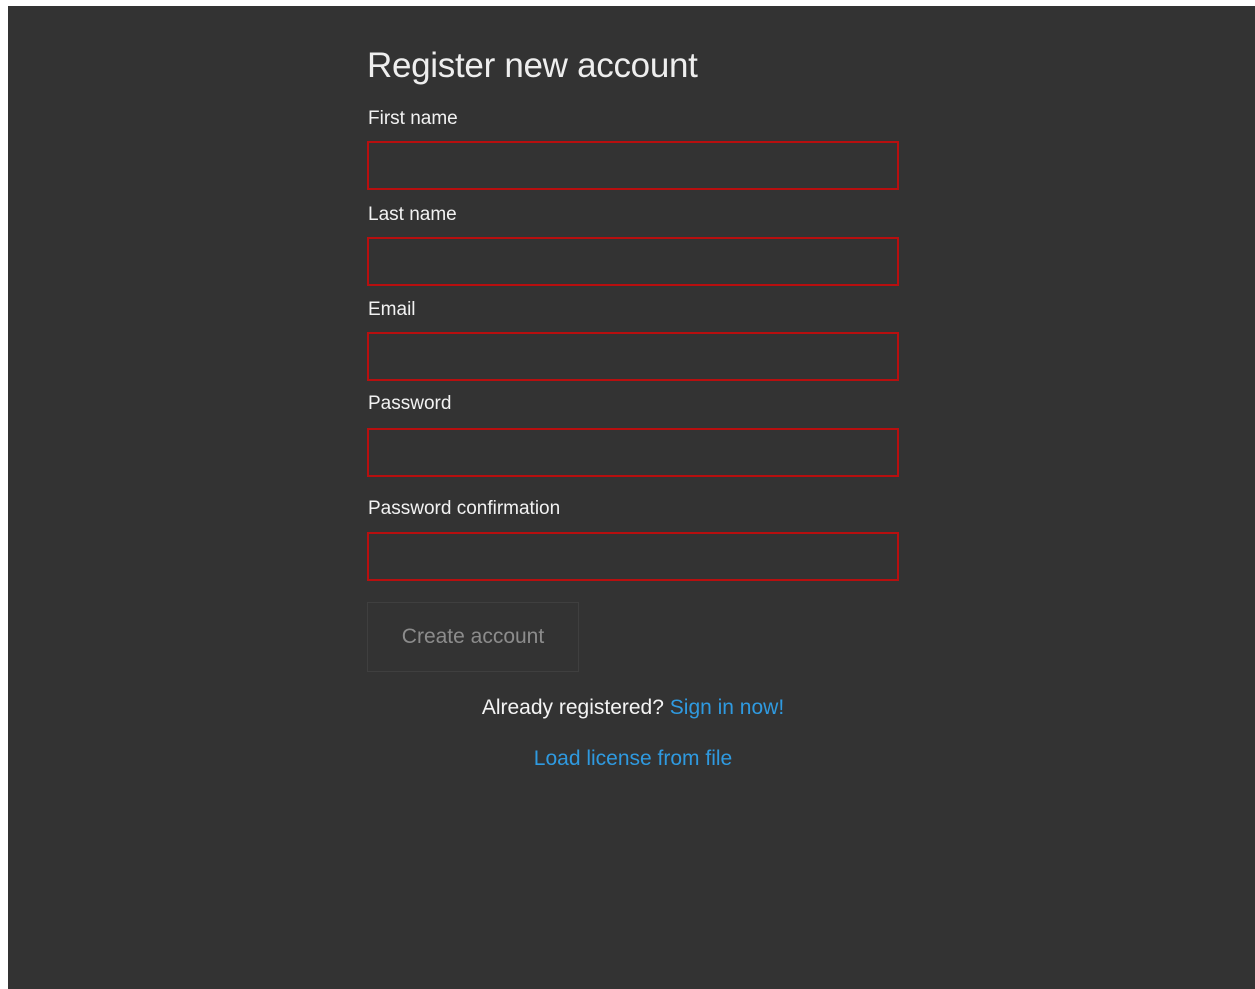 This screenshot has height=989, width=1255. I want to click on password-confirmation-label: Password confirmation, so click(464, 508).